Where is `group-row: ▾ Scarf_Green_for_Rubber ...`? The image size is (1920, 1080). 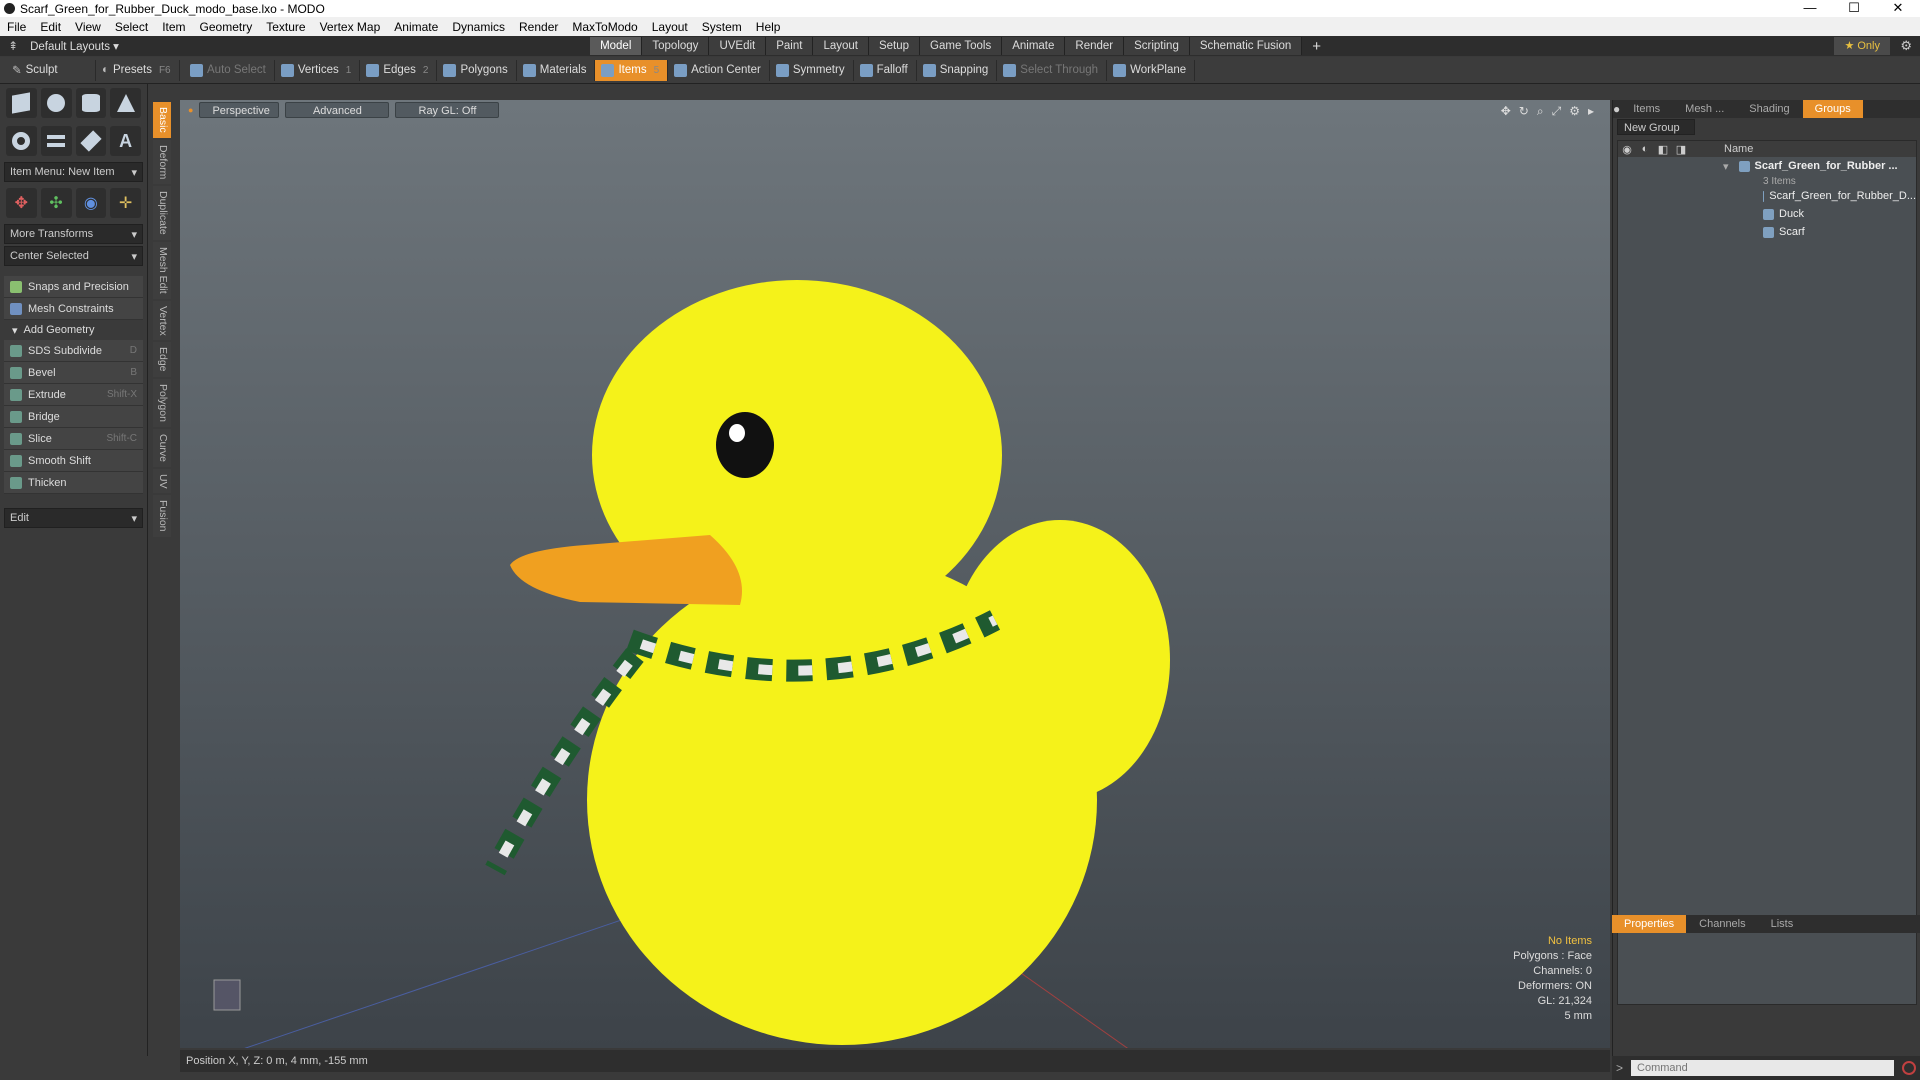 group-row: ▾ Scarf_Green_for_Rubber ... is located at coordinates (1767, 166).